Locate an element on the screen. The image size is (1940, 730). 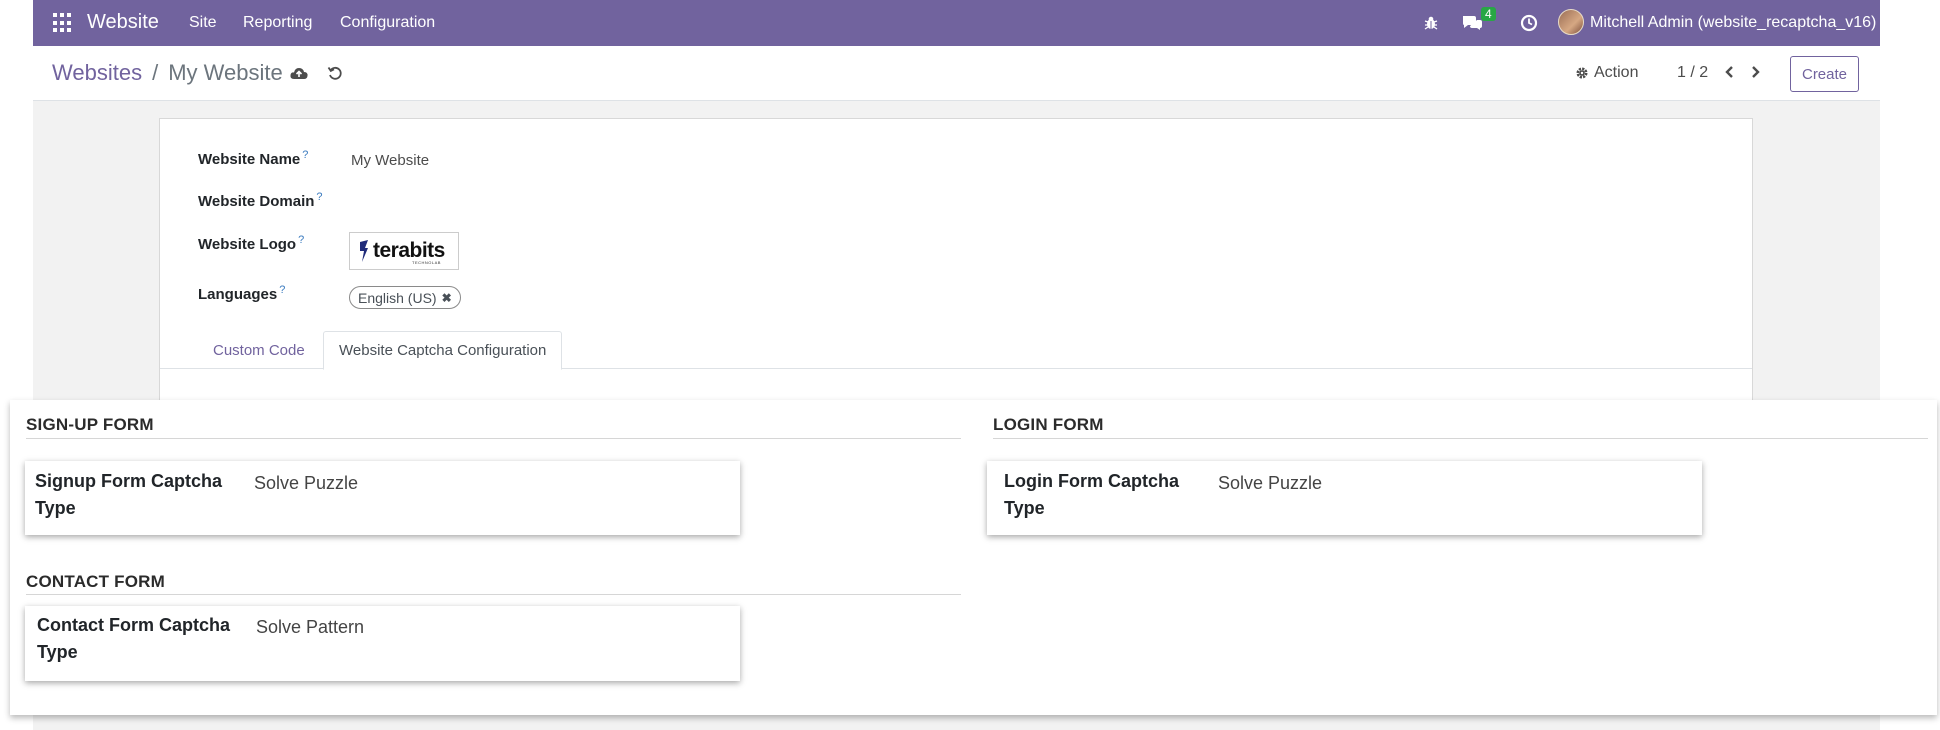
login-captcha-card: Login Form Captcha Type Solve Puzzle is located at coordinates (1344, 498).